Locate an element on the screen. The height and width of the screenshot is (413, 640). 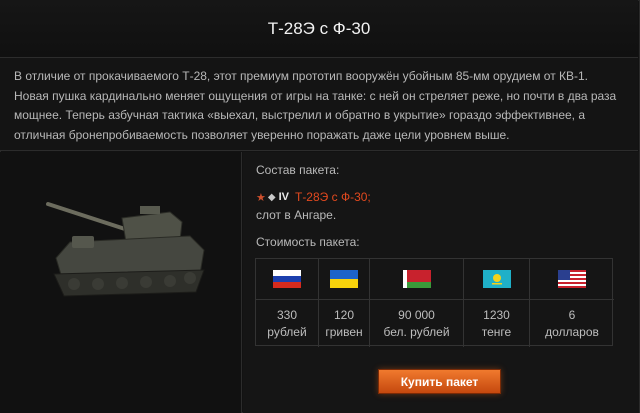
price-cell-usa is located at coordinates (572, 279).